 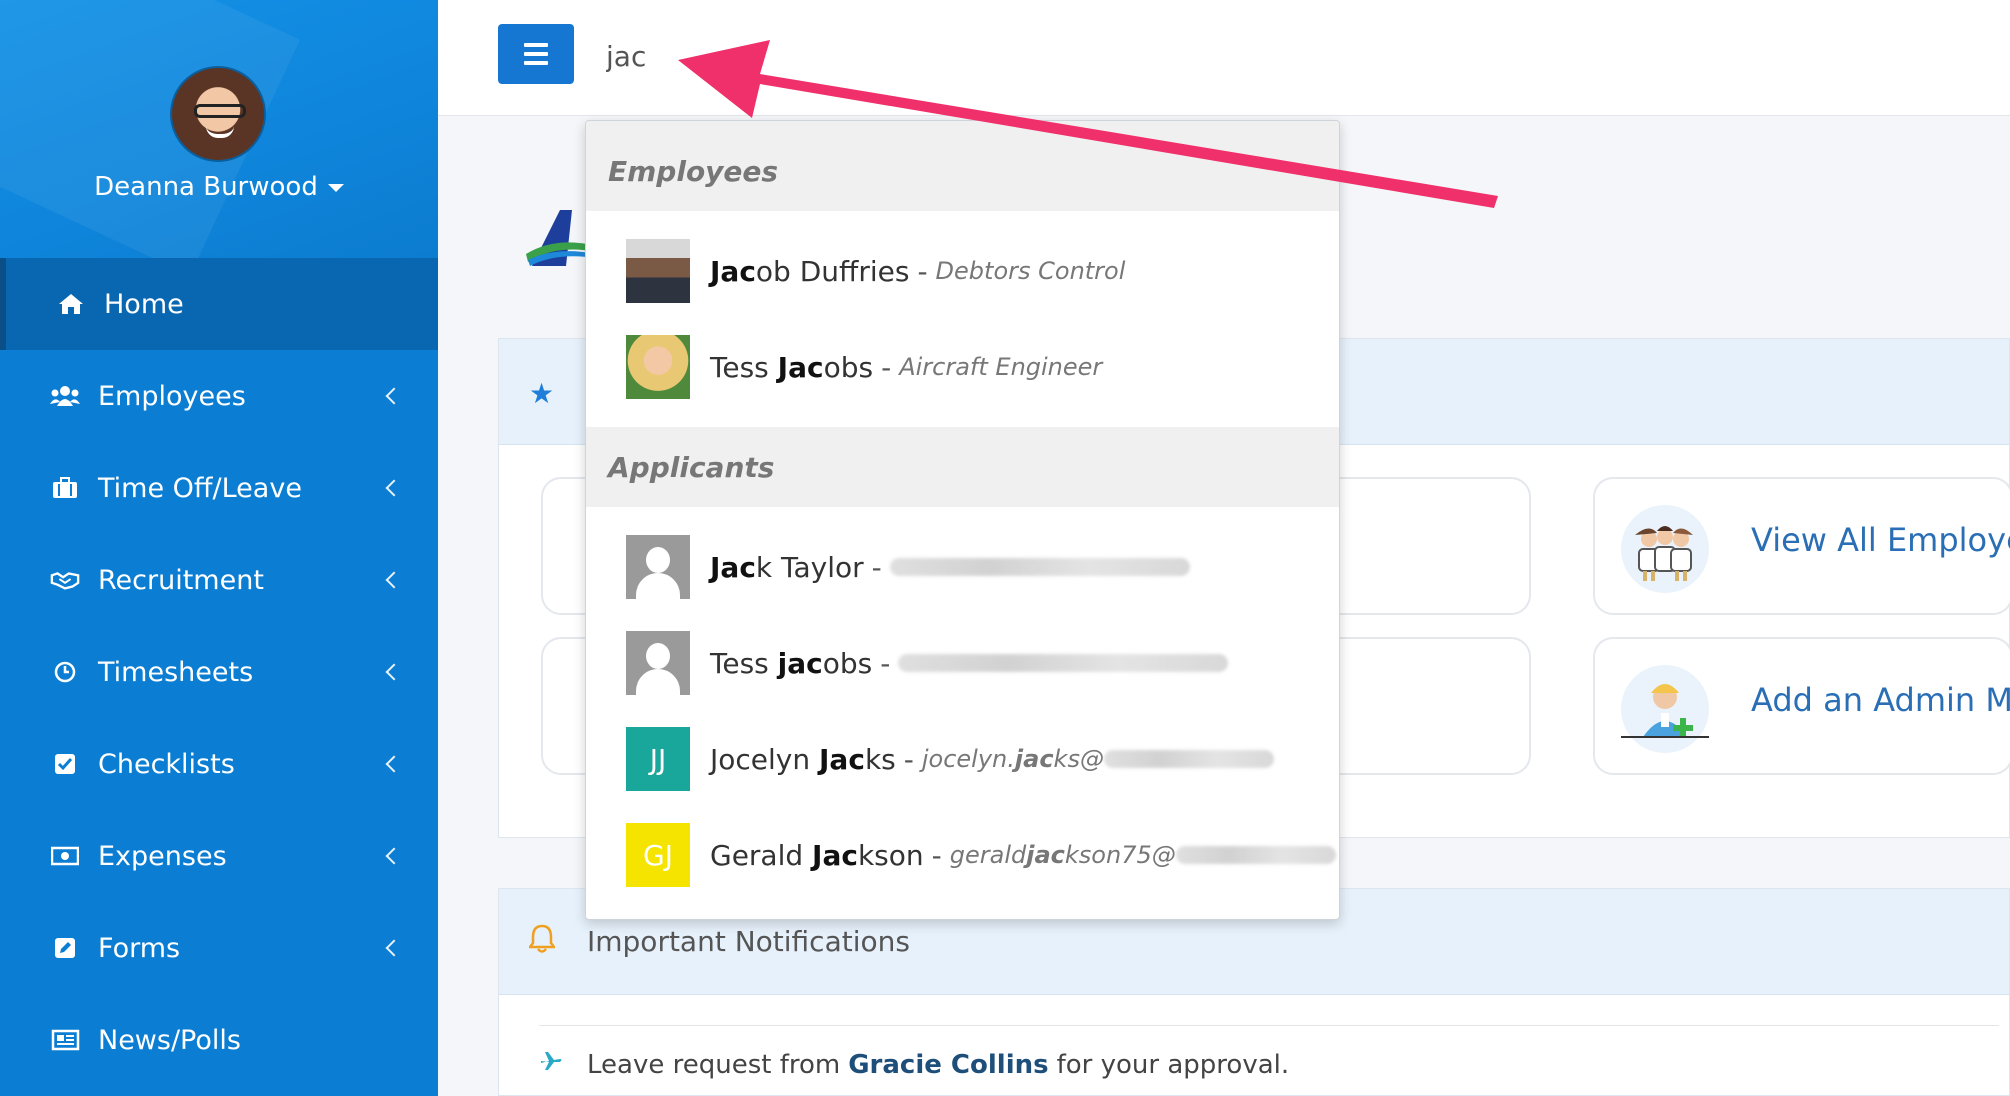 What do you see at coordinates (791, 663) in the screenshot?
I see `result-name: Tess jacobs` at bounding box center [791, 663].